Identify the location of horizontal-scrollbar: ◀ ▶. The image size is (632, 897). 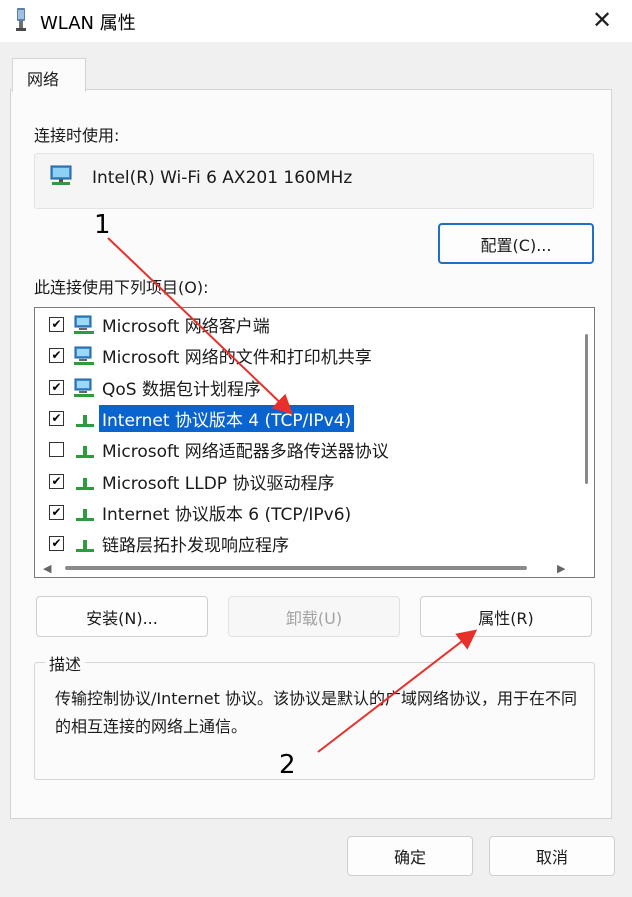
(314, 567).